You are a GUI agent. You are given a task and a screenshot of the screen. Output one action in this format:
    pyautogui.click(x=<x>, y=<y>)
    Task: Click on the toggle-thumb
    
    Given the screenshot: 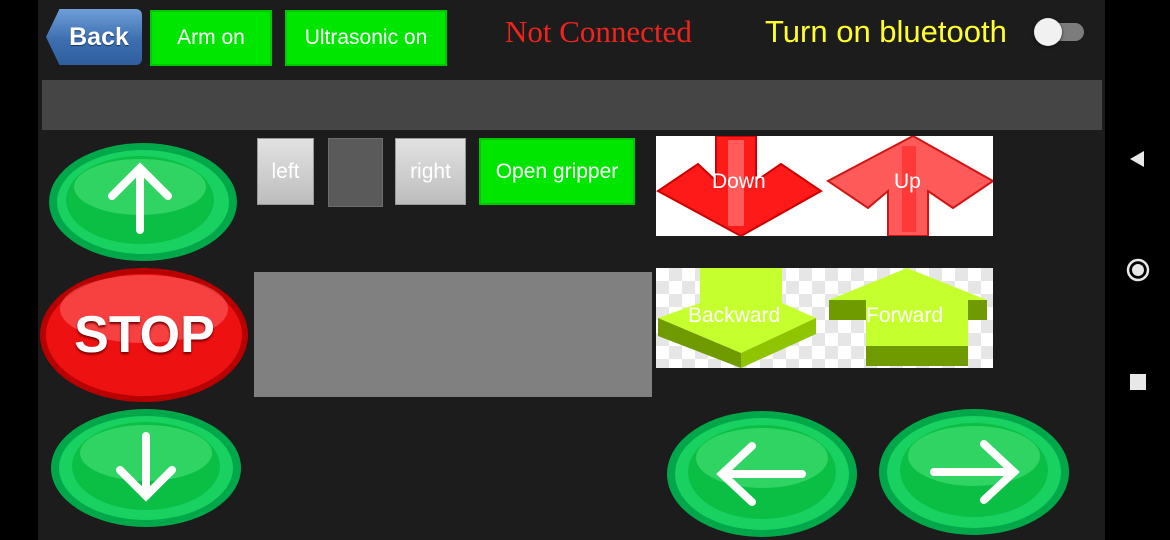 What is the action you would take?
    pyautogui.click(x=1048, y=32)
    